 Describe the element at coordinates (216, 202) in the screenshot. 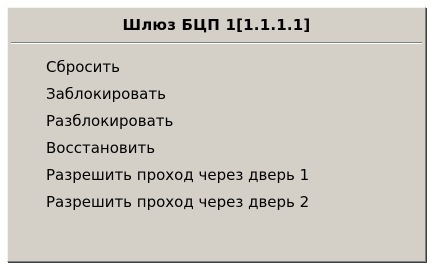

I see `menu-item-allow-door-2: Разрешить проход через дверь 2` at that location.